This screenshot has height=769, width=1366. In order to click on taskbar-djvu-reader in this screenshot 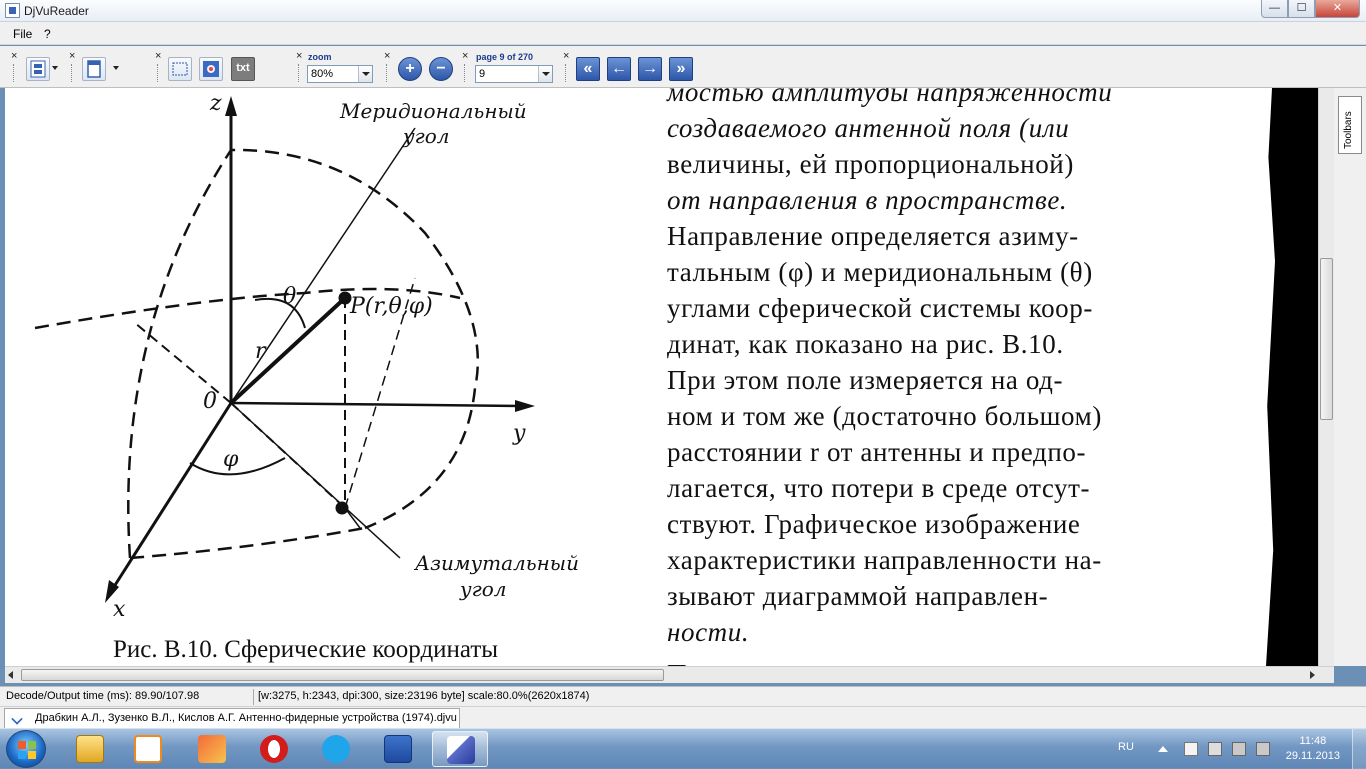, I will do `click(460, 749)`.